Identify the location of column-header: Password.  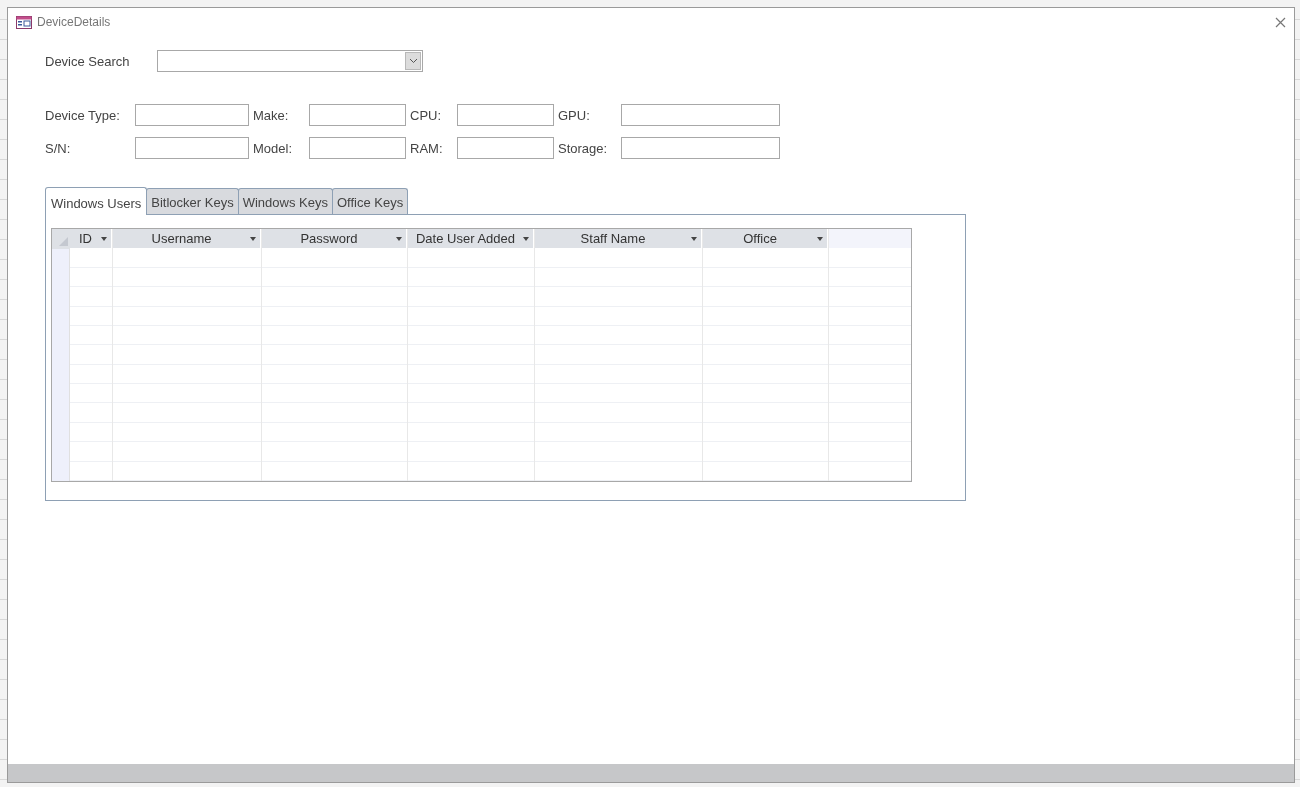
(334, 239).